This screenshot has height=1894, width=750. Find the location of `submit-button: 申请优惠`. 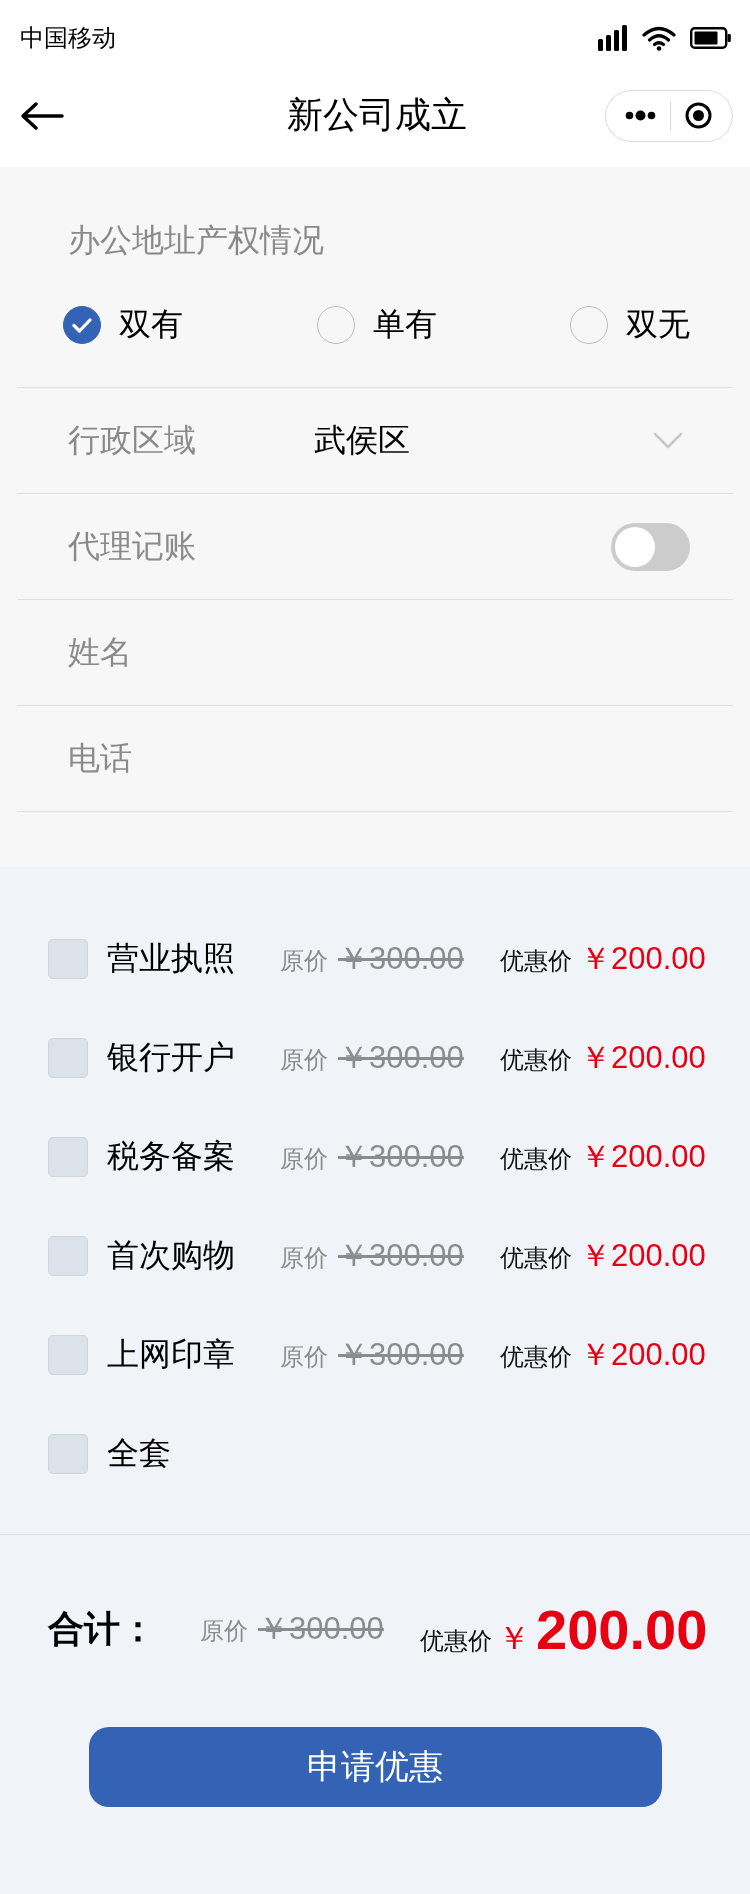

submit-button: 申请优惠 is located at coordinates (375, 1767).